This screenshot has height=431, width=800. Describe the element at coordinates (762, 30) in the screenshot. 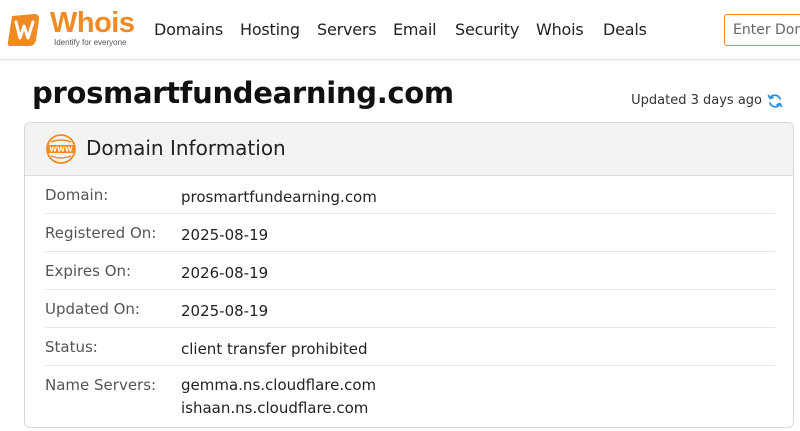

I see `domain-search-input` at that location.